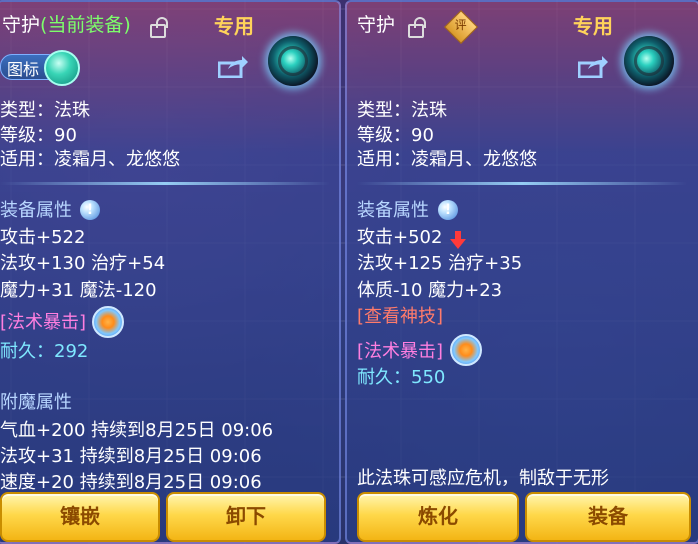 The height and width of the screenshot is (544, 698). Describe the element at coordinates (131, 456) in the screenshot. I see `enchant-line-2: 法攻+31 持续到8月25日 09:06` at that location.